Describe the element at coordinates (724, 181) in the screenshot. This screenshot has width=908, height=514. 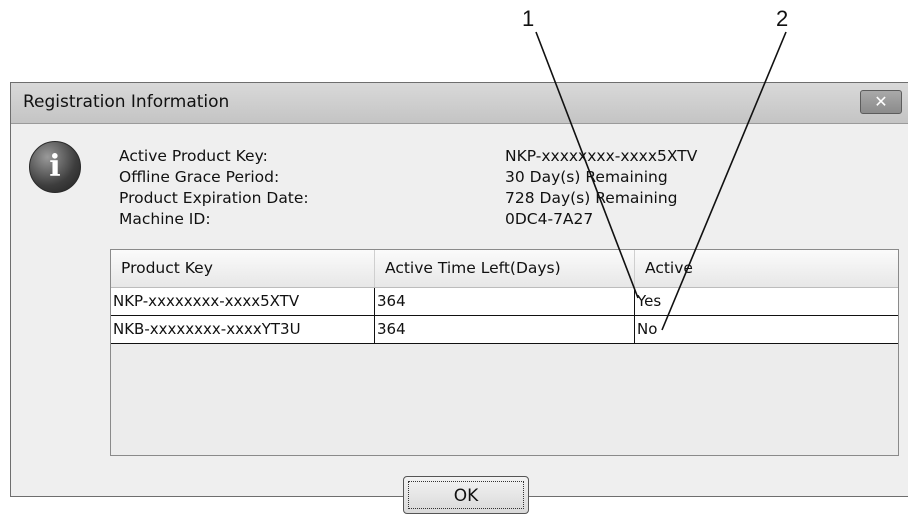
I see `callout-2-leader` at that location.